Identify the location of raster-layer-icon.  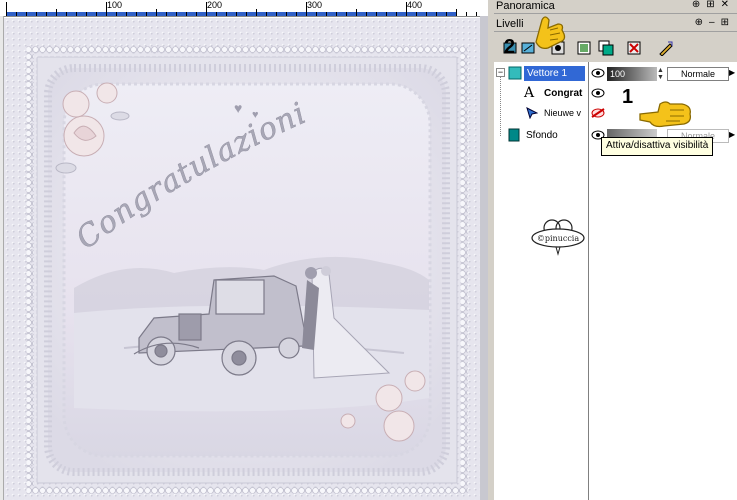
(514, 135).